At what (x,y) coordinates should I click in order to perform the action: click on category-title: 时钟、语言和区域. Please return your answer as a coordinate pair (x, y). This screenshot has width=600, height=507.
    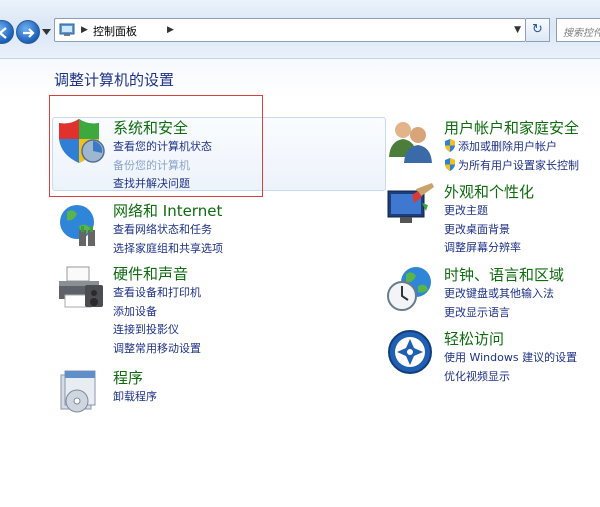
    Looking at the image, I should click on (504, 274).